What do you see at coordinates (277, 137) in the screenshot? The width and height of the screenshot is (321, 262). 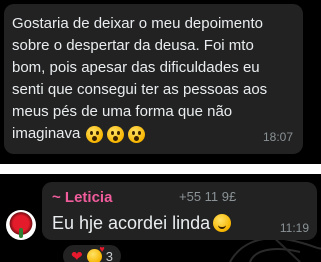 I see `message-time: 18:07` at bounding box center [277, 137].